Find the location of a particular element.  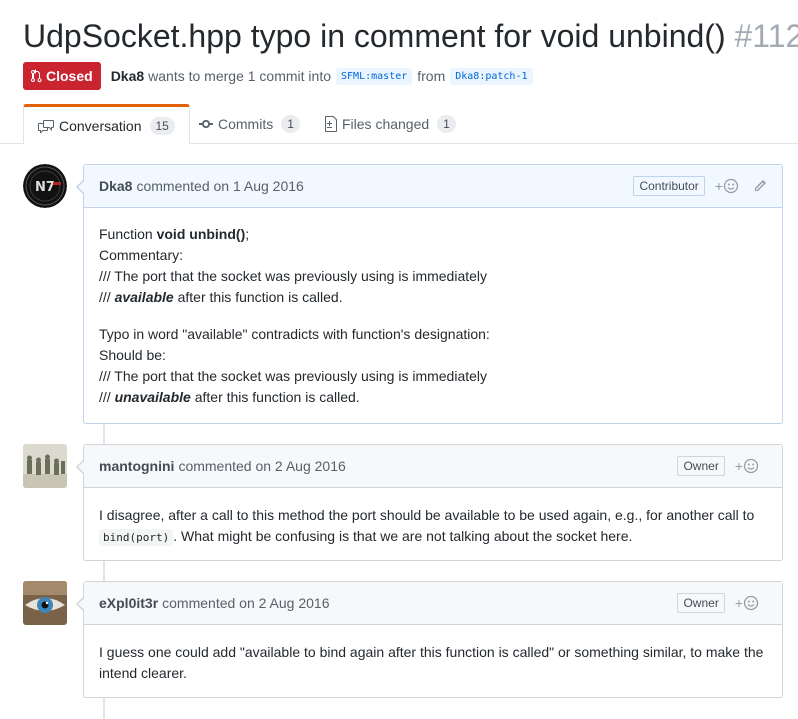

tab-label: Commits is located at coordinates (246, 124).